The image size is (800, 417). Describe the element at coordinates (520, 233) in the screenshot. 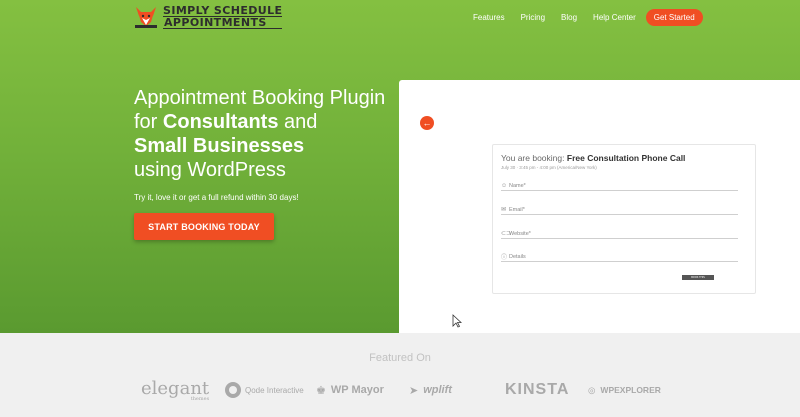

I see `website-field-label: Website*` at that location.